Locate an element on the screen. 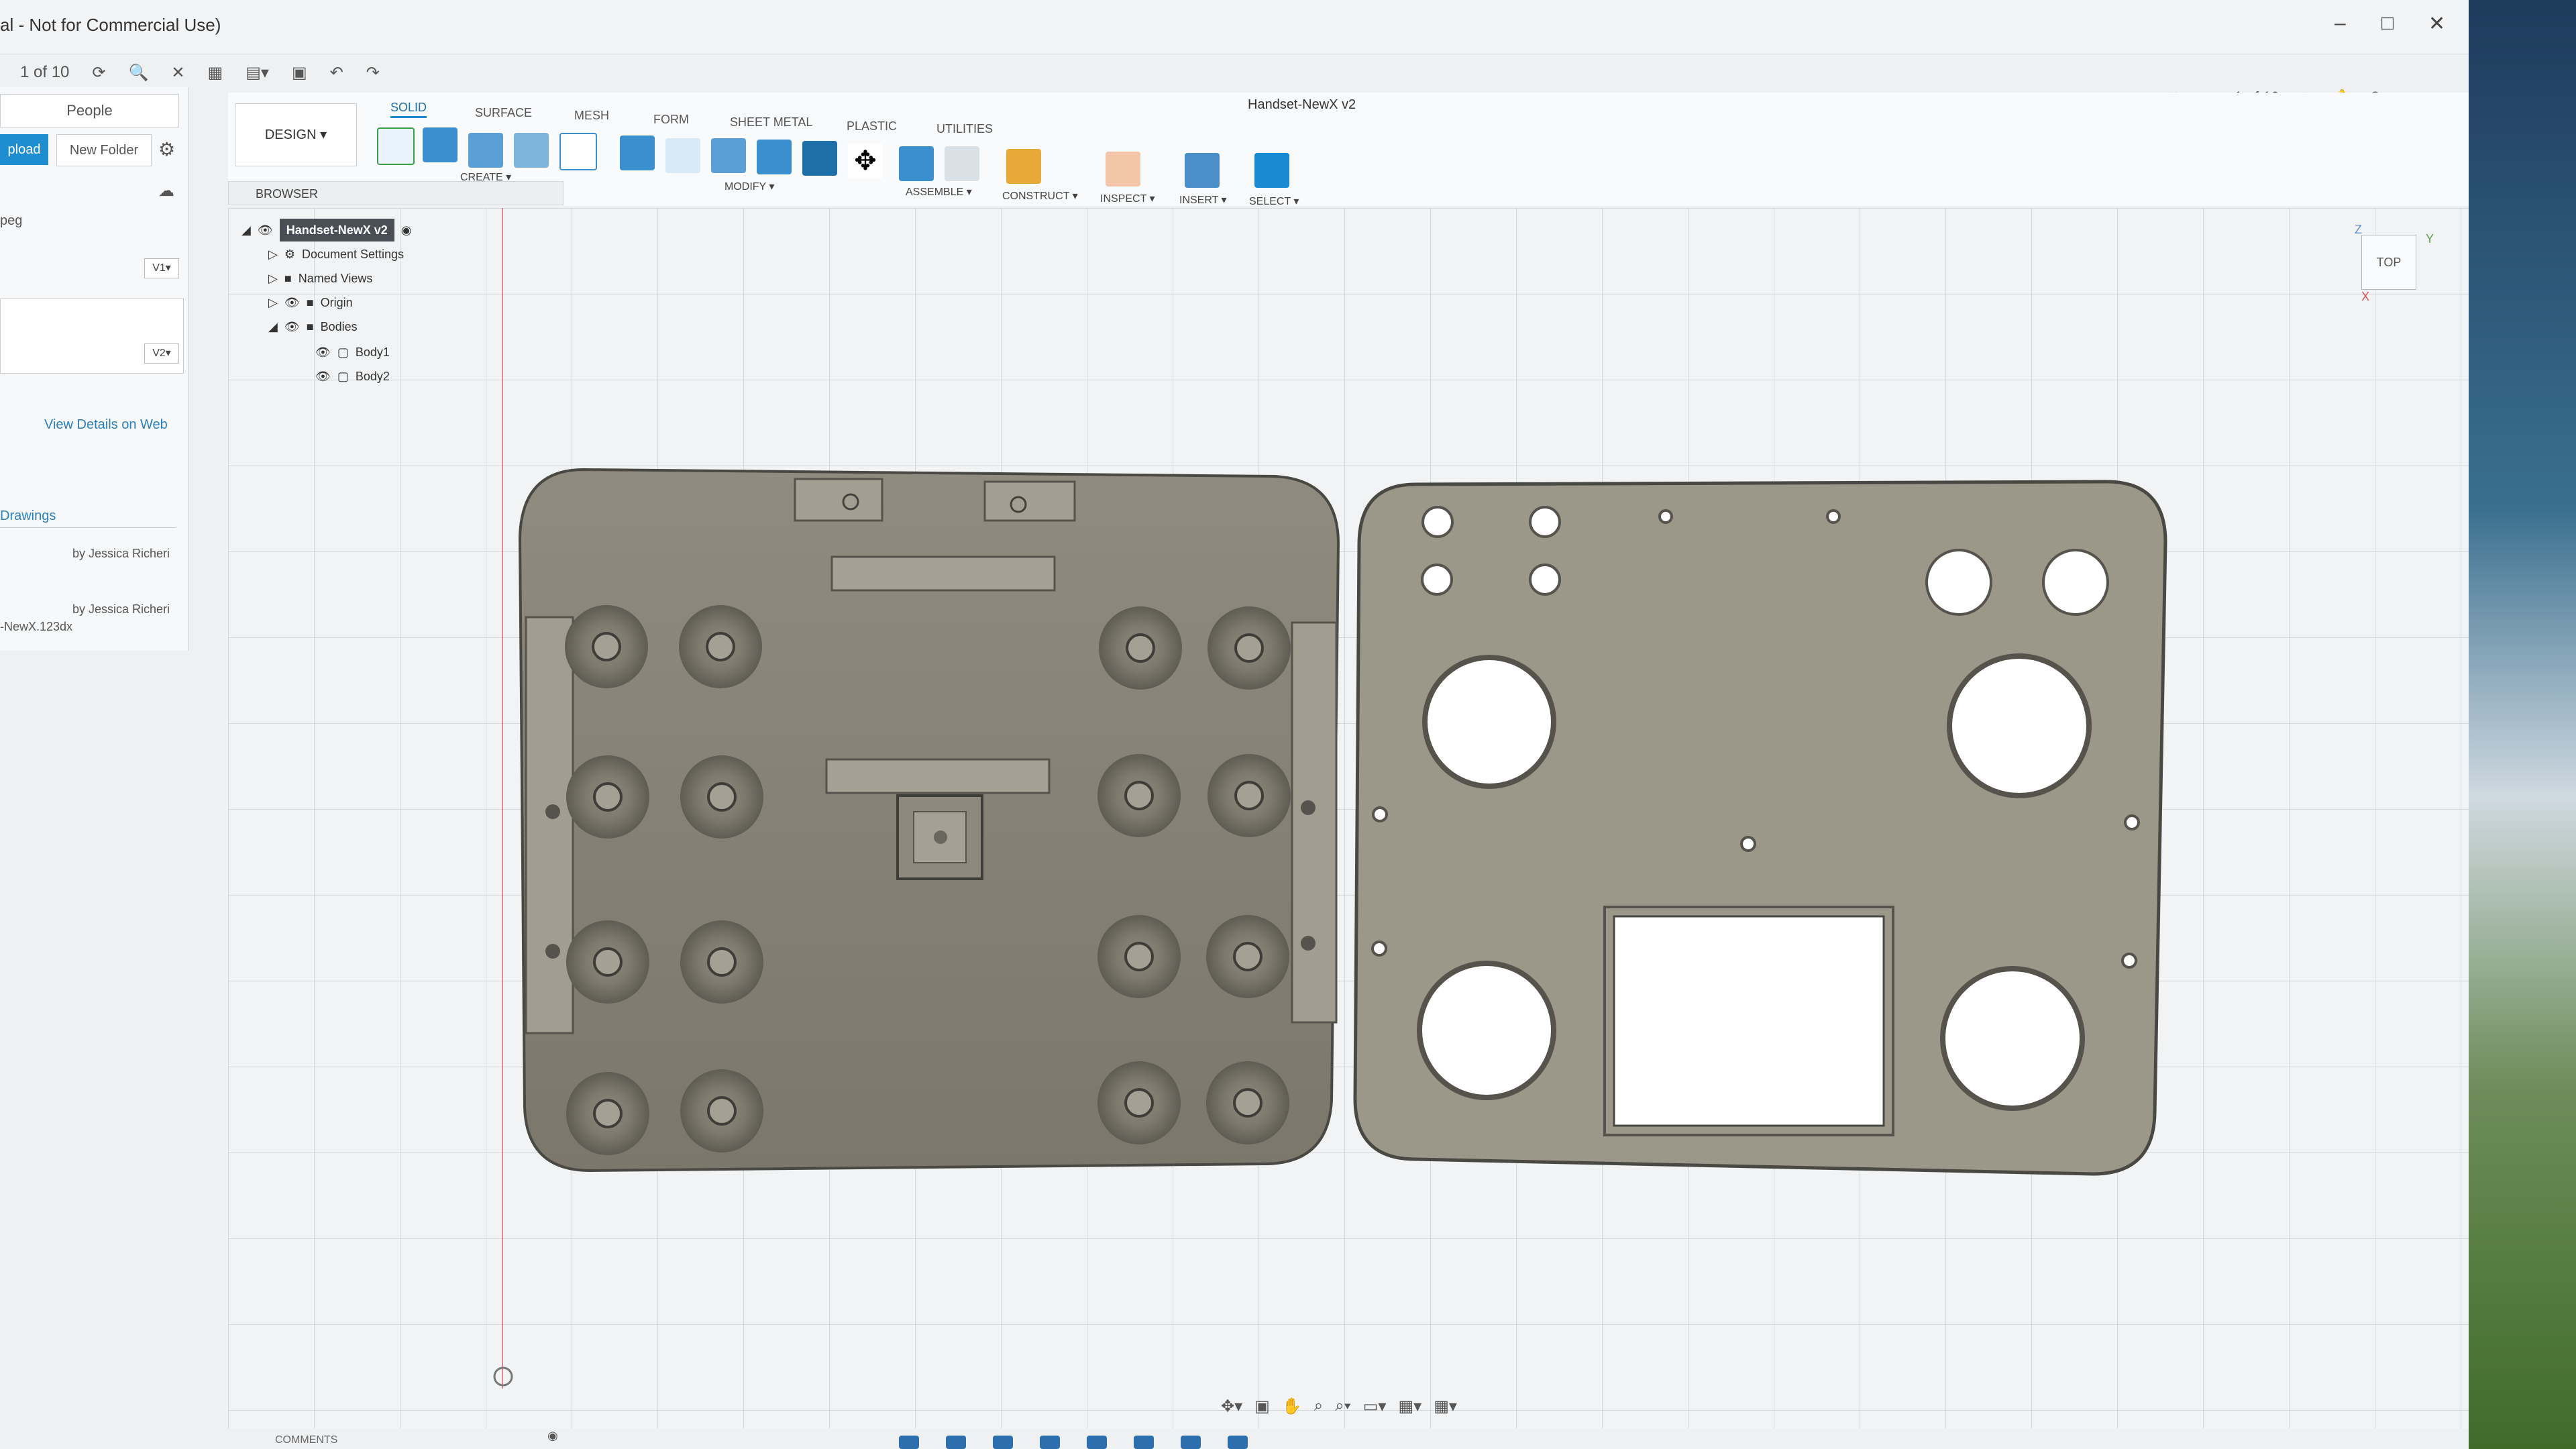 This screenshot has height=1449, width=2576. body1-tab-right is located at coordinates (1029, 501).